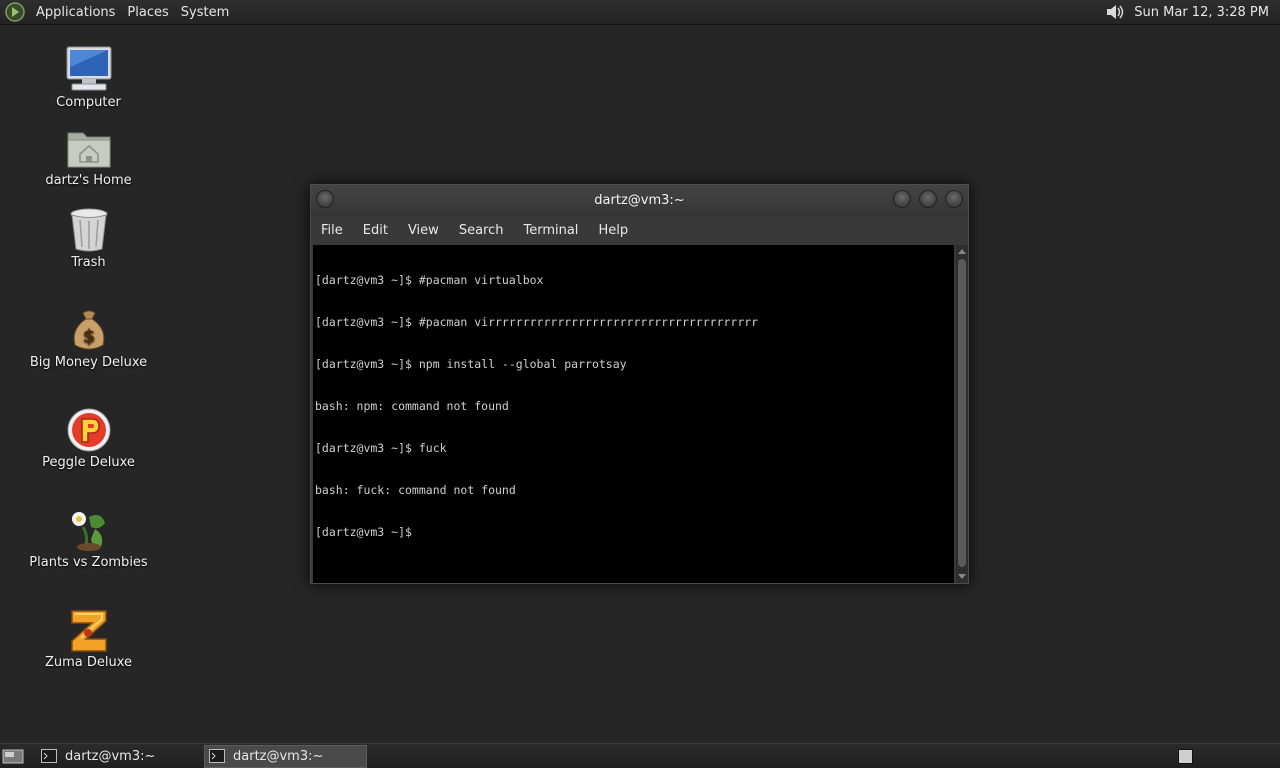 Image resolution: width=1280 pixels, height=768 pixels. I want to click on desktop-icon-big-money: $ Big Money Deluxe, so click(88, 344).